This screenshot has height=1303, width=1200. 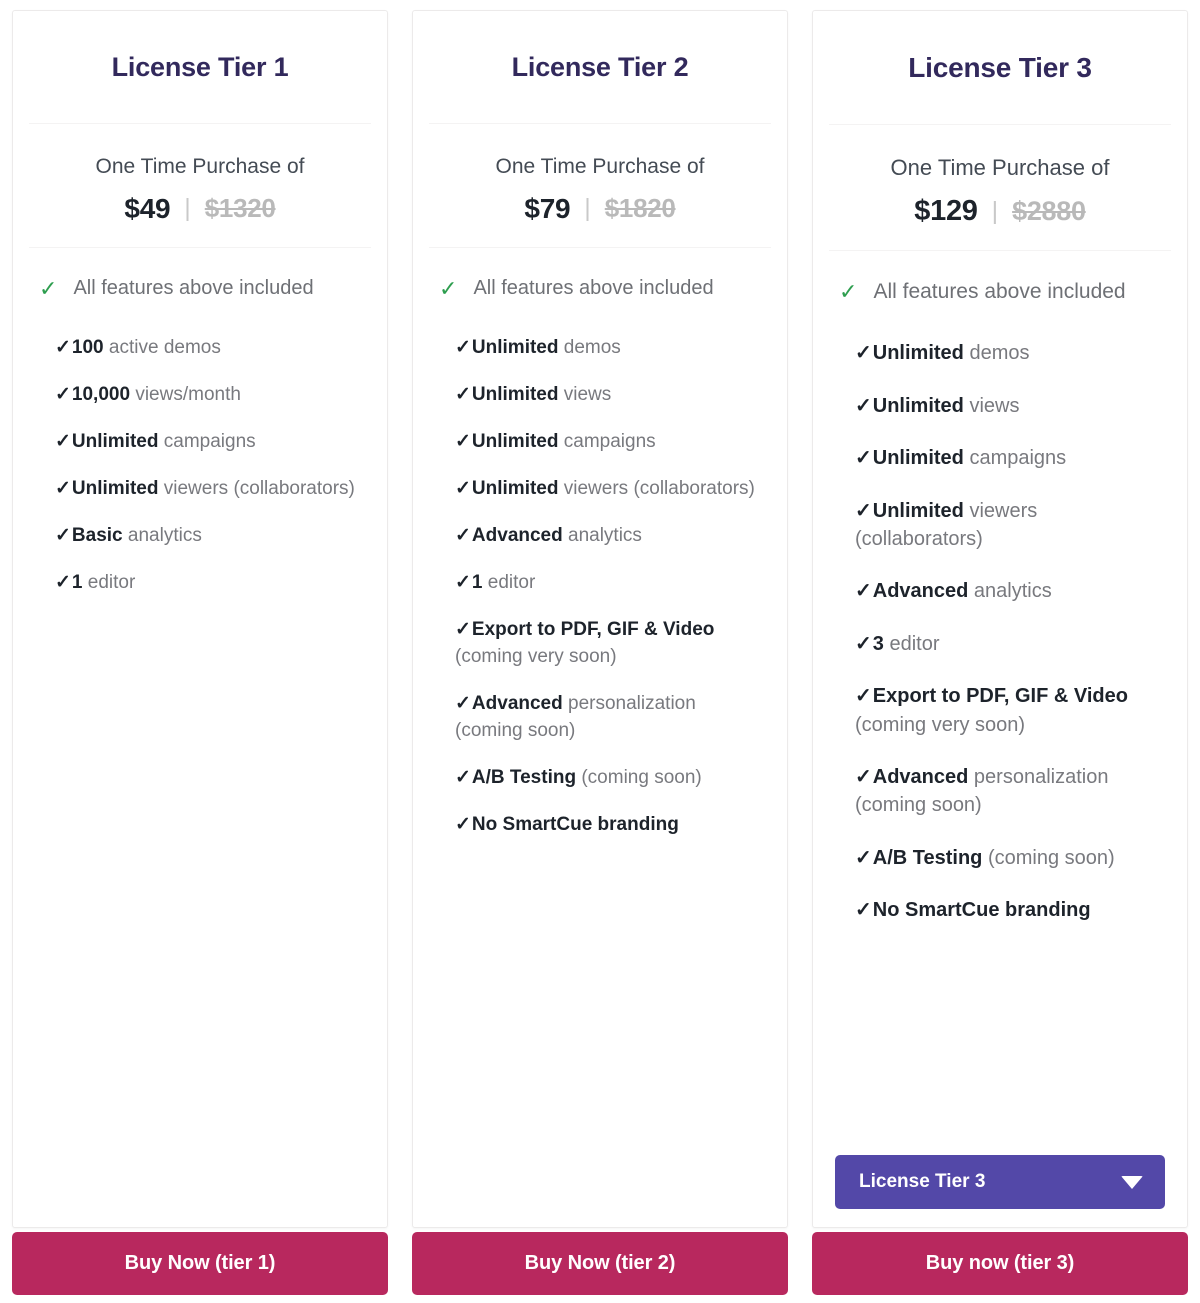 I want to click on price-row: $49 | $1320, so click(x=200, y=209).